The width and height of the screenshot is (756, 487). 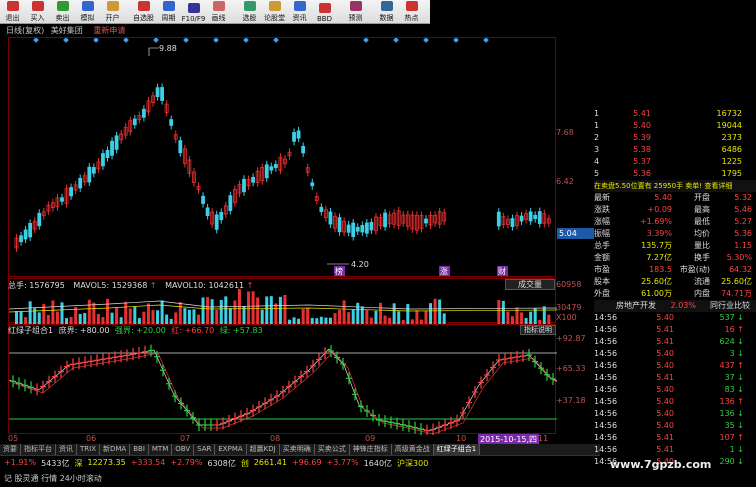 What do you see at coordinates (675, 114) in the screenshot?
I see `sell-row: 1 5.41 16732` at bounding box center [675, 114].